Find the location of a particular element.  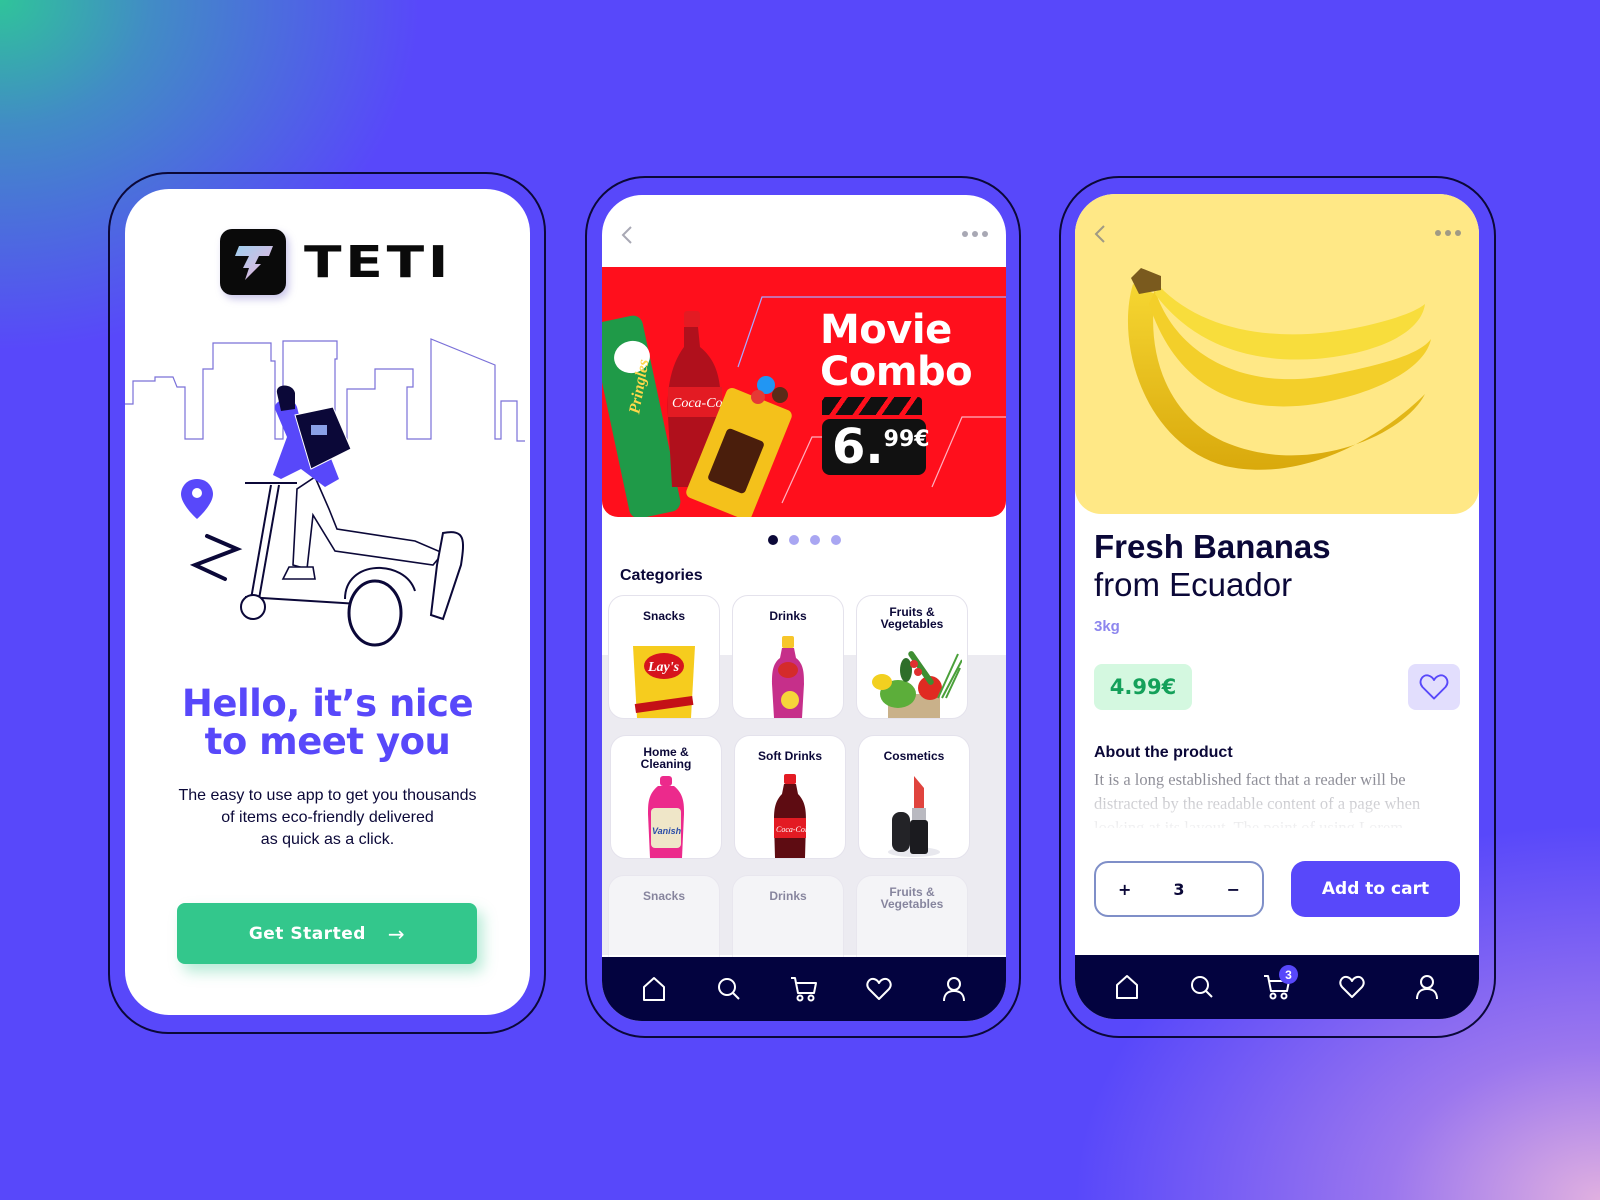

product-name: Fresh Bananas is located at coordinates (1212, 546).